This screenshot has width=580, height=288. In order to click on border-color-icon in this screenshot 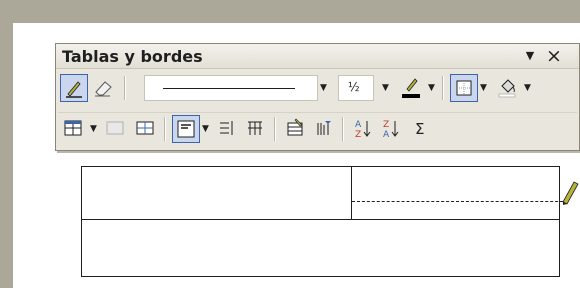, I will do `click(412, 88)`.